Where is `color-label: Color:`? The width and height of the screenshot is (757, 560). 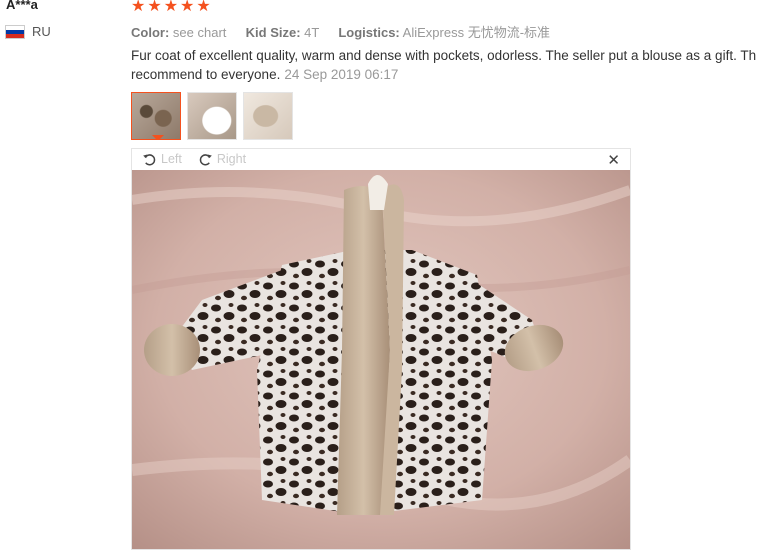
color-label: Color: is located at coordinates (150, 32).